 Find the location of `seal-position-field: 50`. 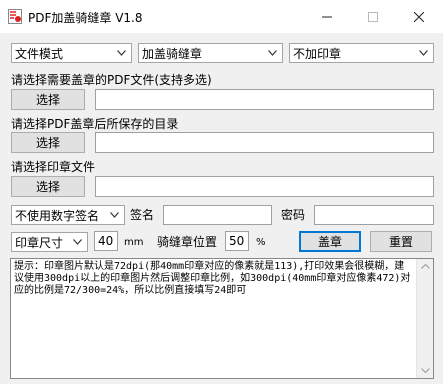

seal-position-field: 50 is located at coordinates (237, 241).